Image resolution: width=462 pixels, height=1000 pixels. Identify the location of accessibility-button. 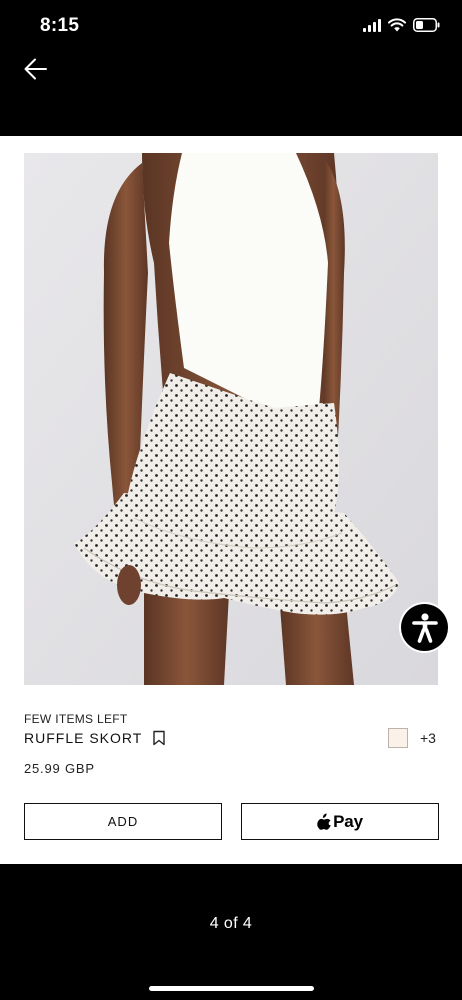
(424, 627).